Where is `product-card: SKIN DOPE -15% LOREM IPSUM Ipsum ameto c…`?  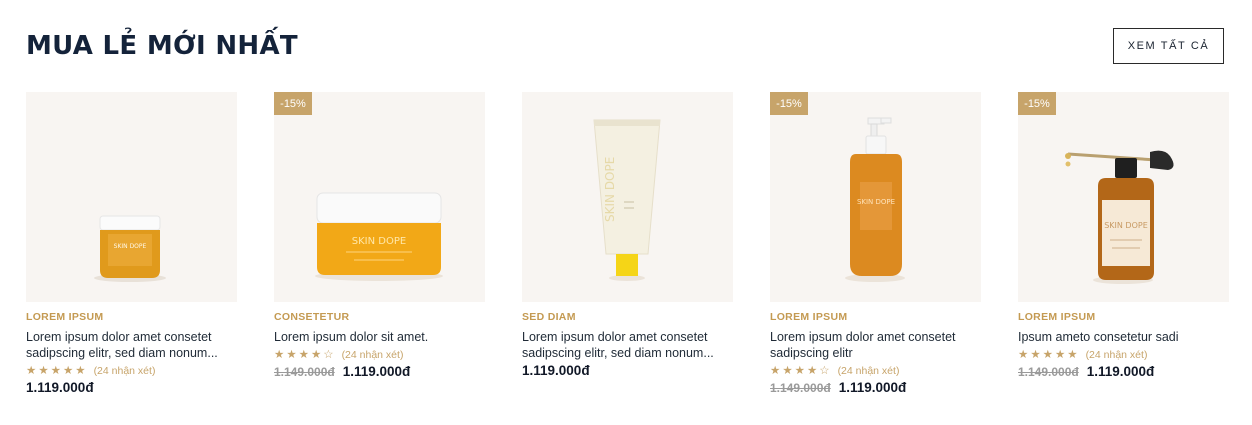
product-card: SKIN DOPE -15% LOREM IPSUM Ipsum ameto c… is located at coordinates (1123, 243).